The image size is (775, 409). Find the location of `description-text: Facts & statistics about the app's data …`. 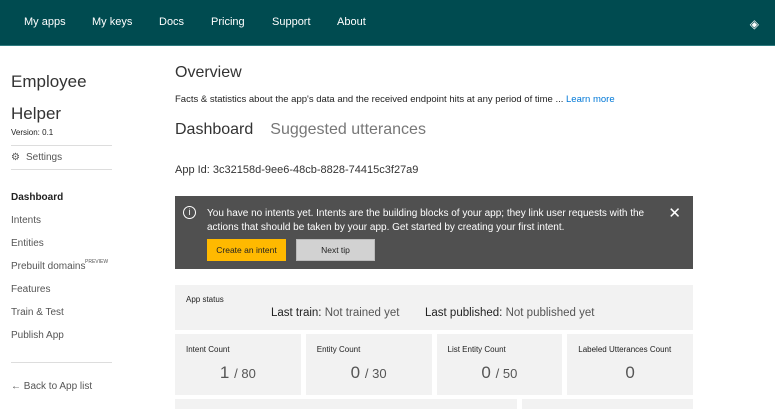

description-text: Facts & statistics about the app's data … is located at coordinates (371, 99).